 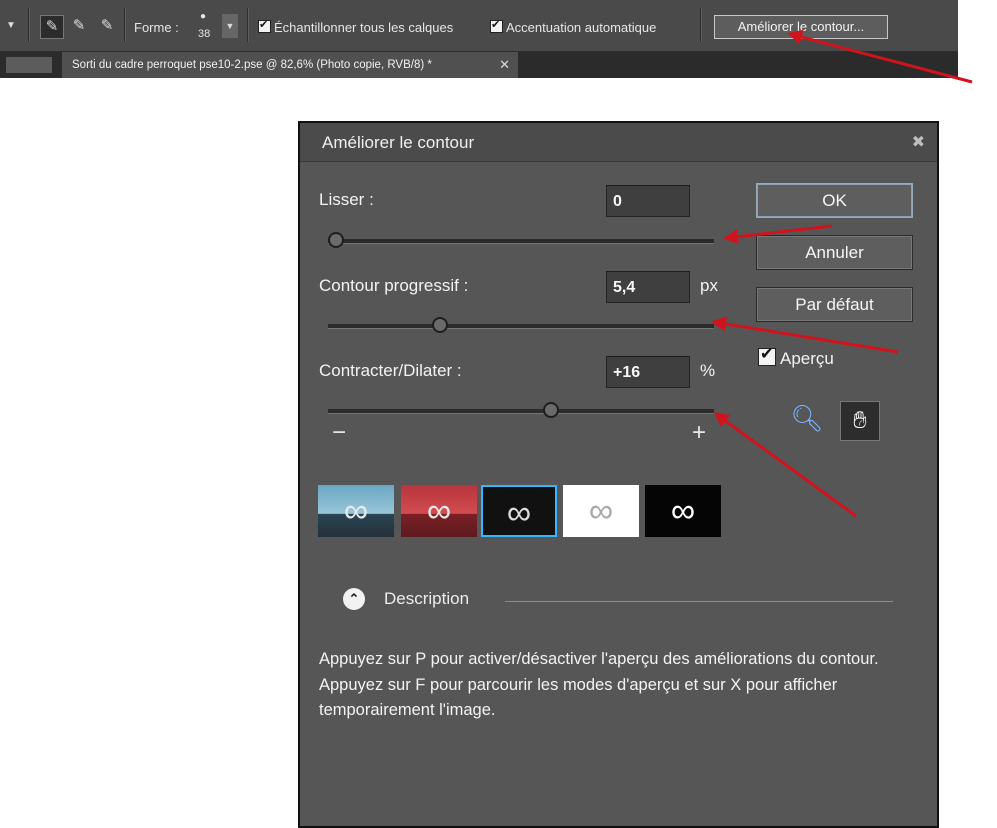 I want to click on preview-mode-white-background-thumbnail: ∞, so click(x=601, y=511).